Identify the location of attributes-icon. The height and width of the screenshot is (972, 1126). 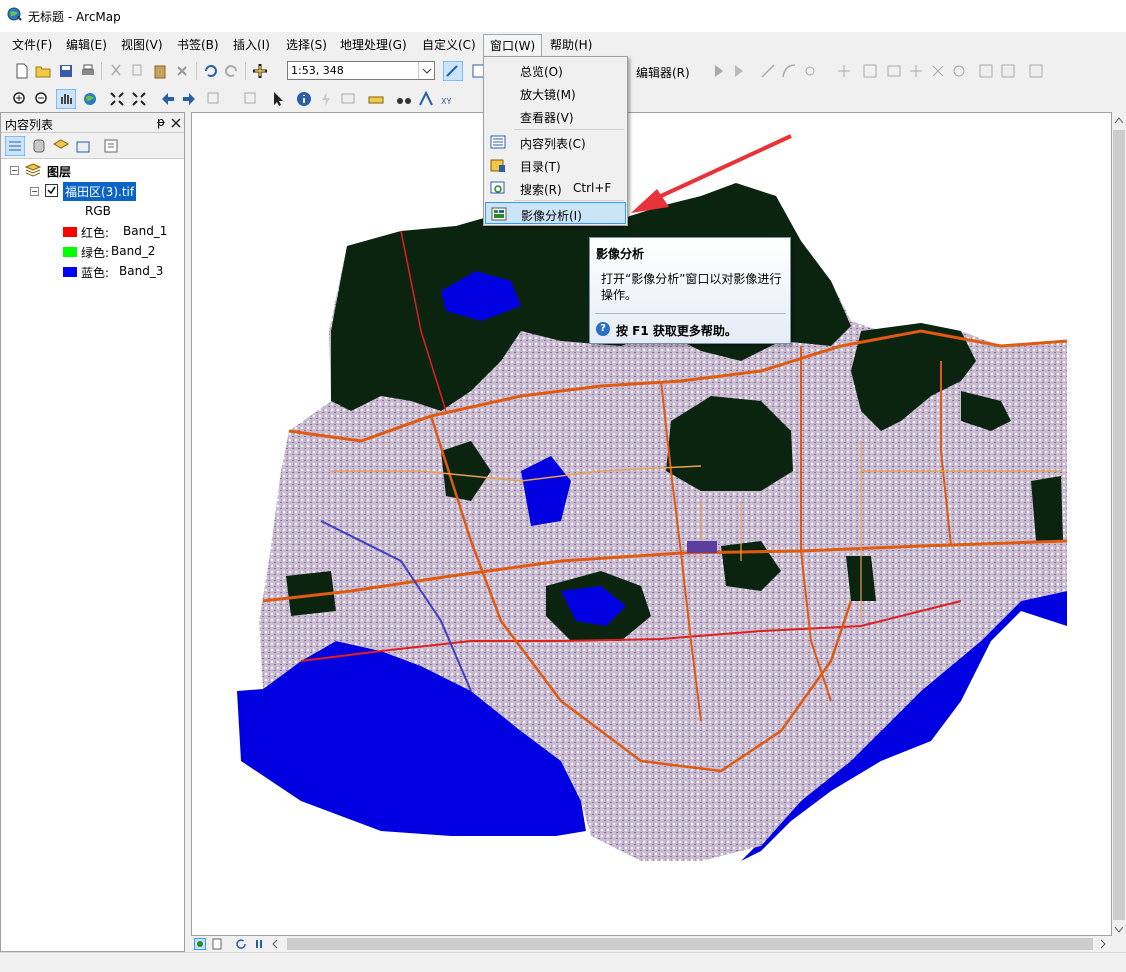
(986, 71).